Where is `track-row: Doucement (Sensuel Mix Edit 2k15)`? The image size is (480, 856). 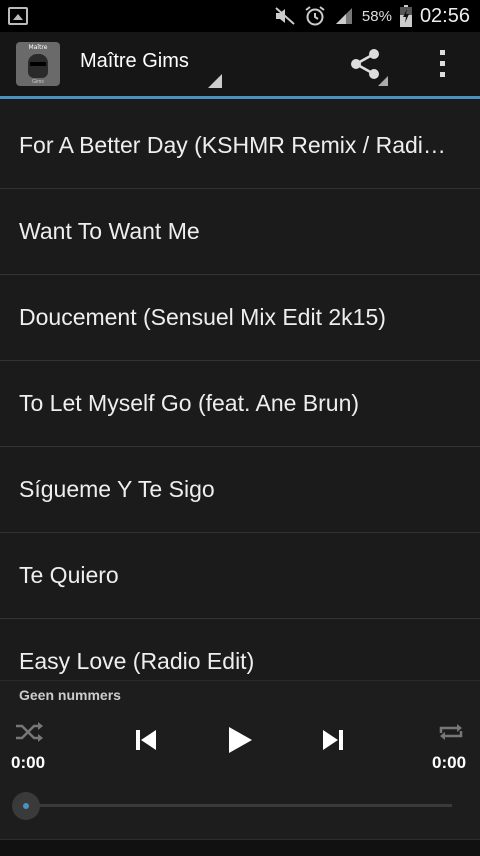 track-row: Doucement (Sensuel Mix Edit 2k15) is located at coordinates (240, 318).